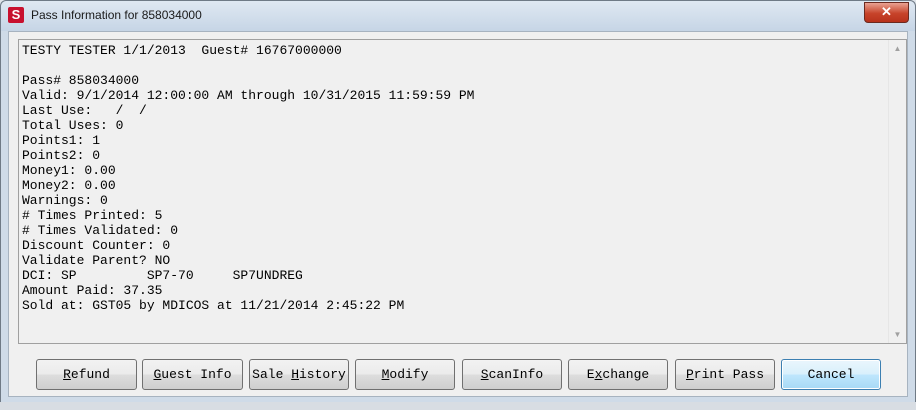 The width and height of the screenshot is (916, 410). I want to click on cancel-button: Cancel, so click(831, 374).